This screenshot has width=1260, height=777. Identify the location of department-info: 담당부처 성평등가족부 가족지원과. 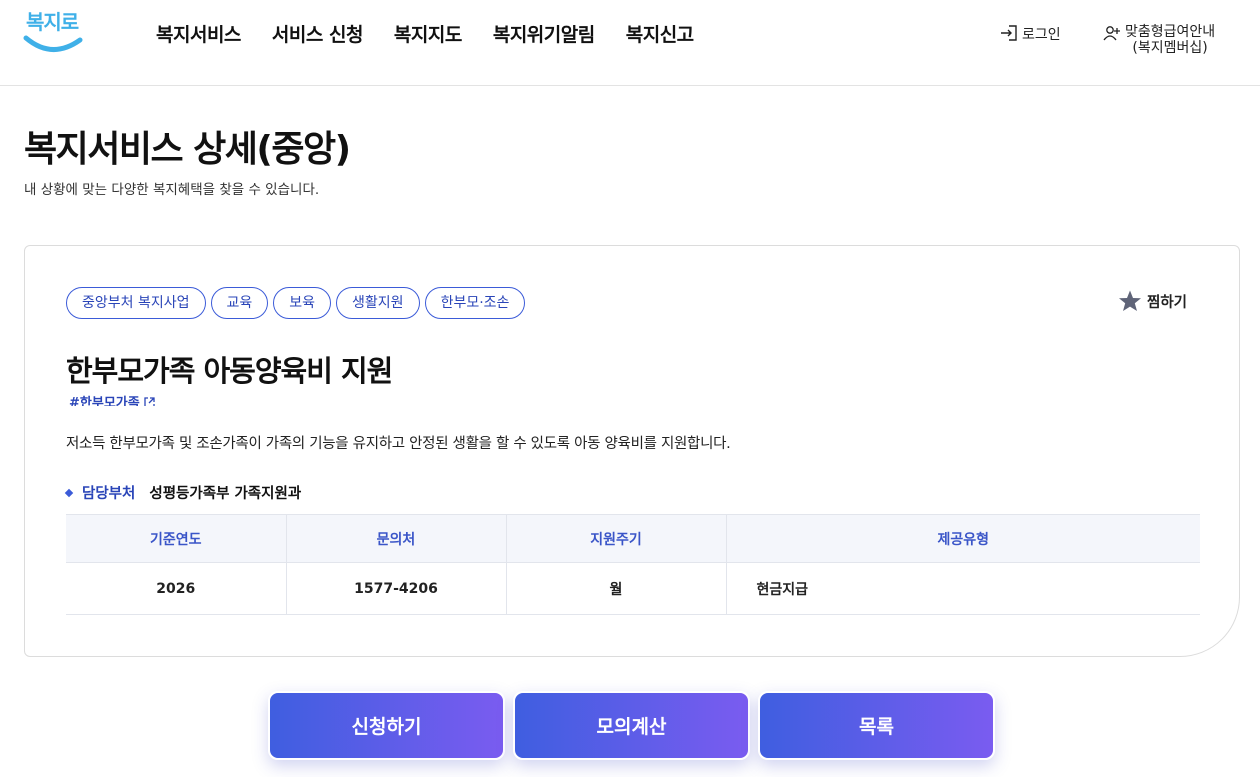
(183, 492).